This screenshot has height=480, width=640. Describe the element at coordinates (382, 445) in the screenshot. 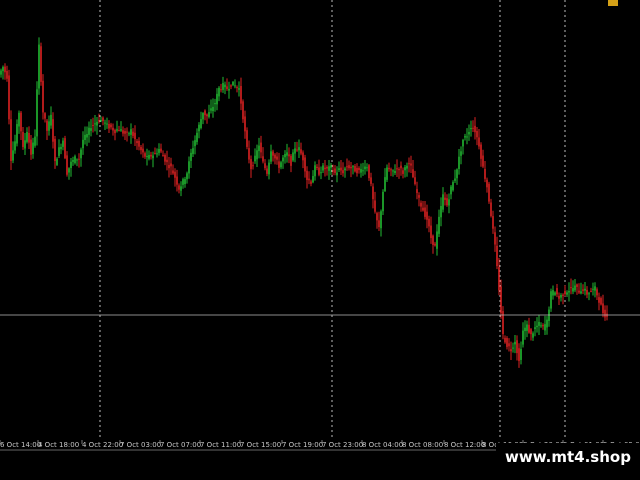

I see `x-tick-label: 8 Oct 04:00` at that location.